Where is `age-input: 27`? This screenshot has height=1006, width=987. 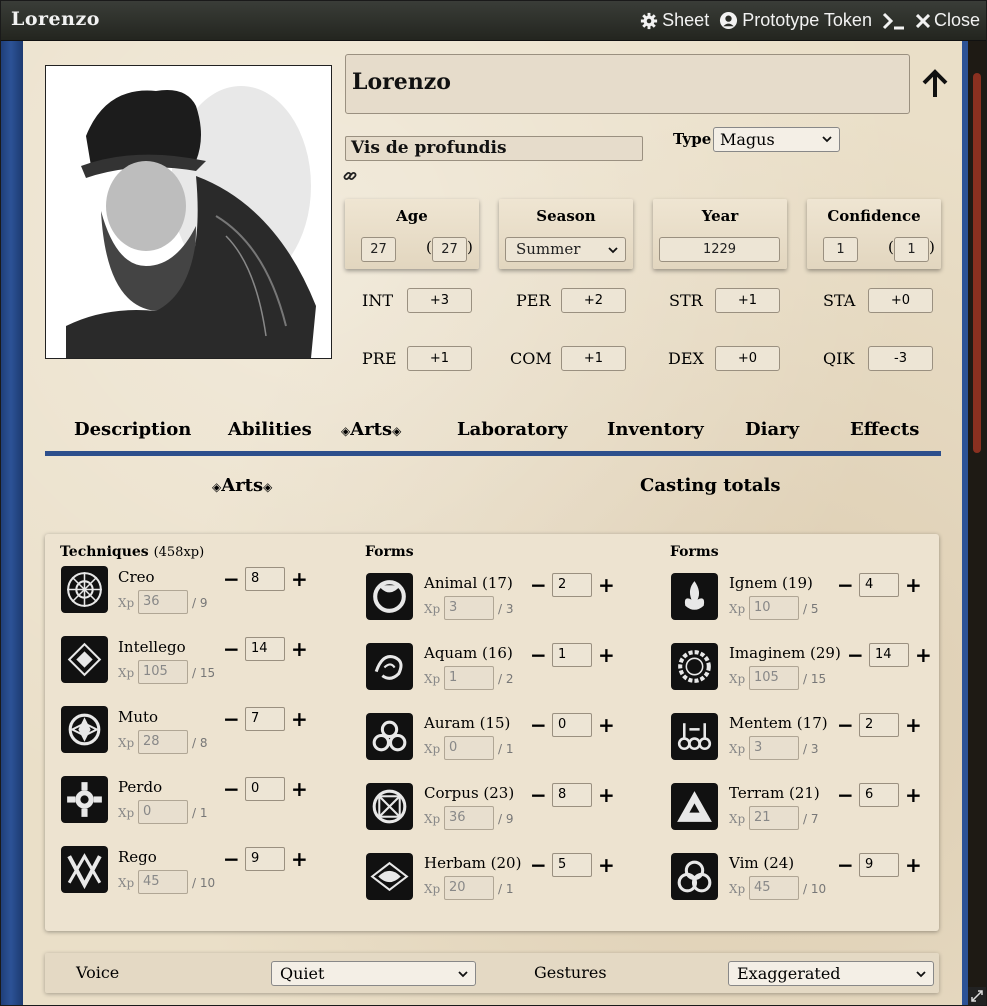
age-input: 27 is located at coordinates (378, 249).